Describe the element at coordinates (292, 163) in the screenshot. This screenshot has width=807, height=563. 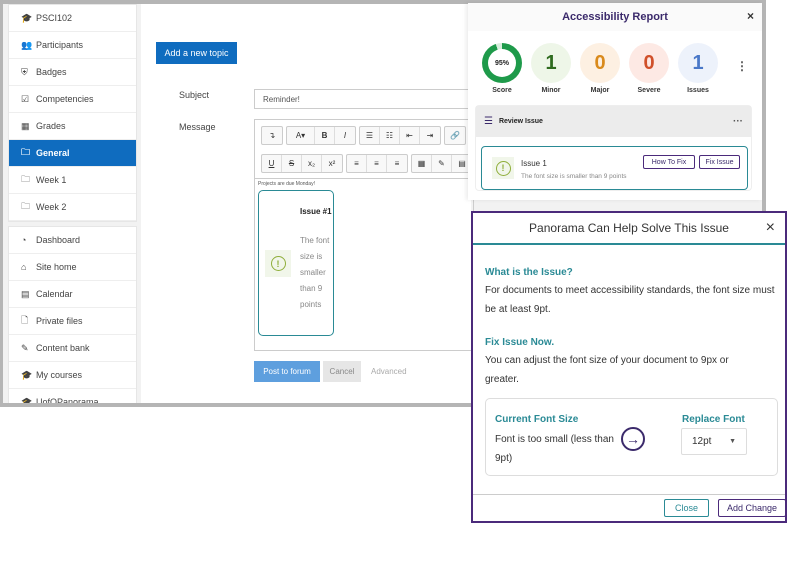
I see `strikethrough-icon: S` at that location.